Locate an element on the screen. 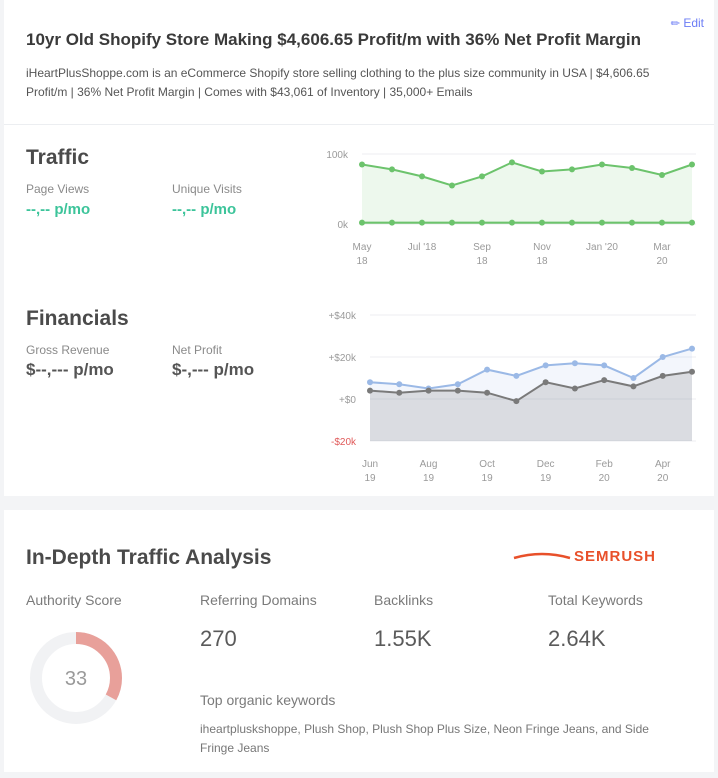 The image size is (718, 778). authority-score-value: 33 is located at coordinates (76, 679).